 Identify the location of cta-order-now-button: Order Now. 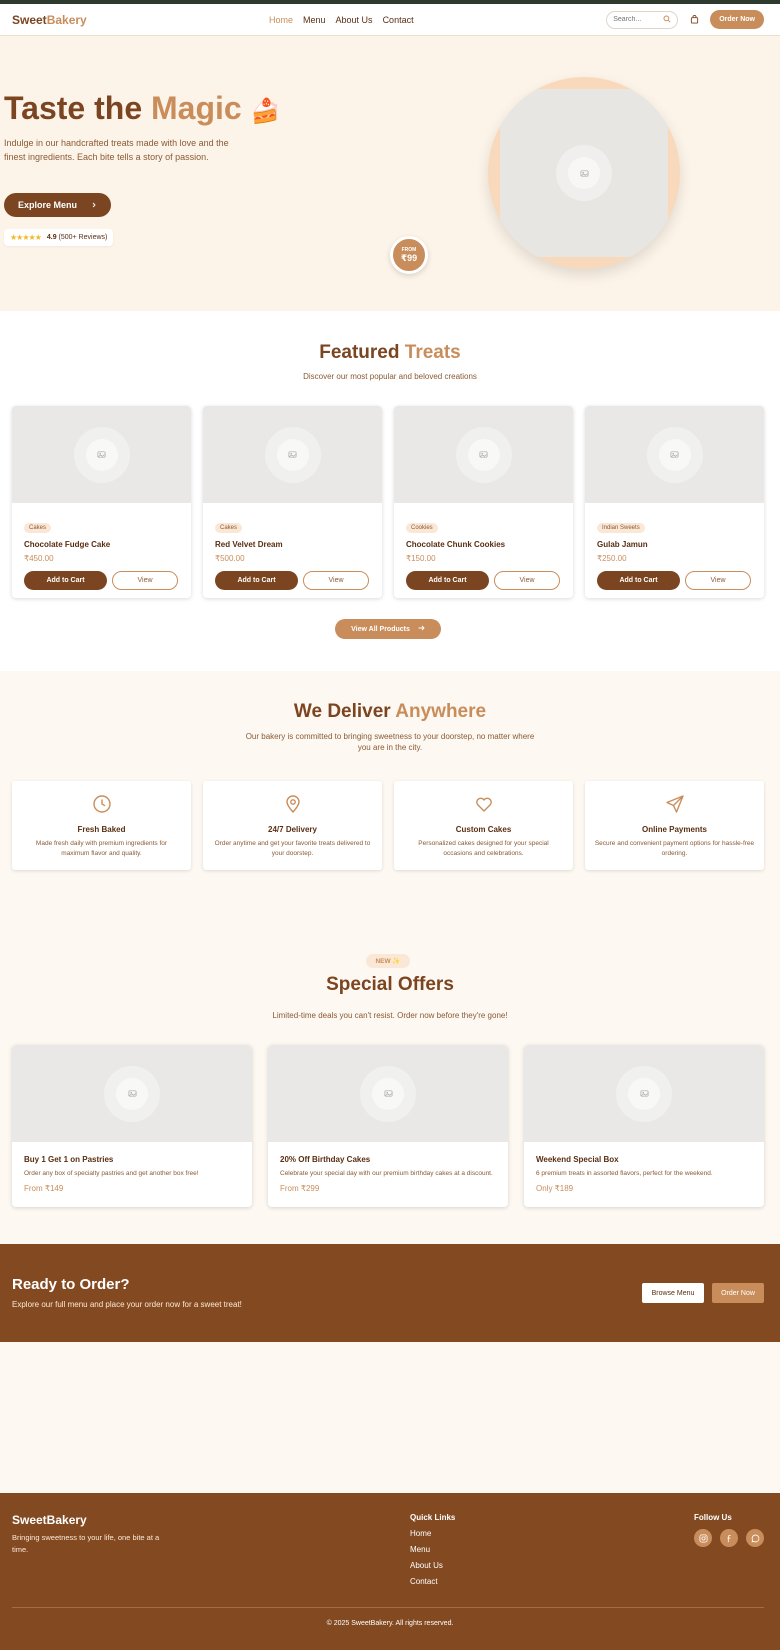
(738, 1293).